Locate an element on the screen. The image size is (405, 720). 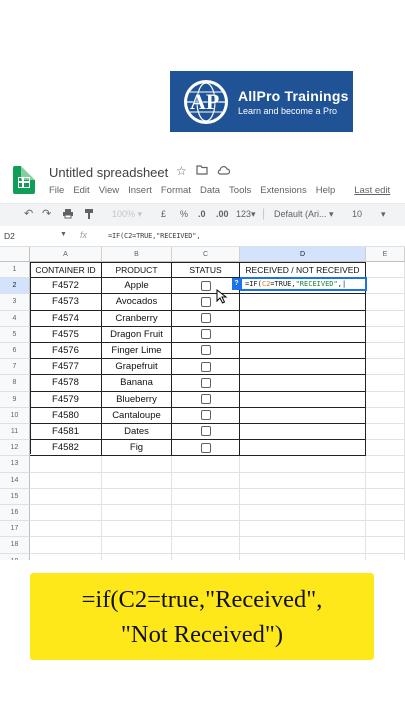
more-formats-button: 123▾ is located at coordinates (246, 214).